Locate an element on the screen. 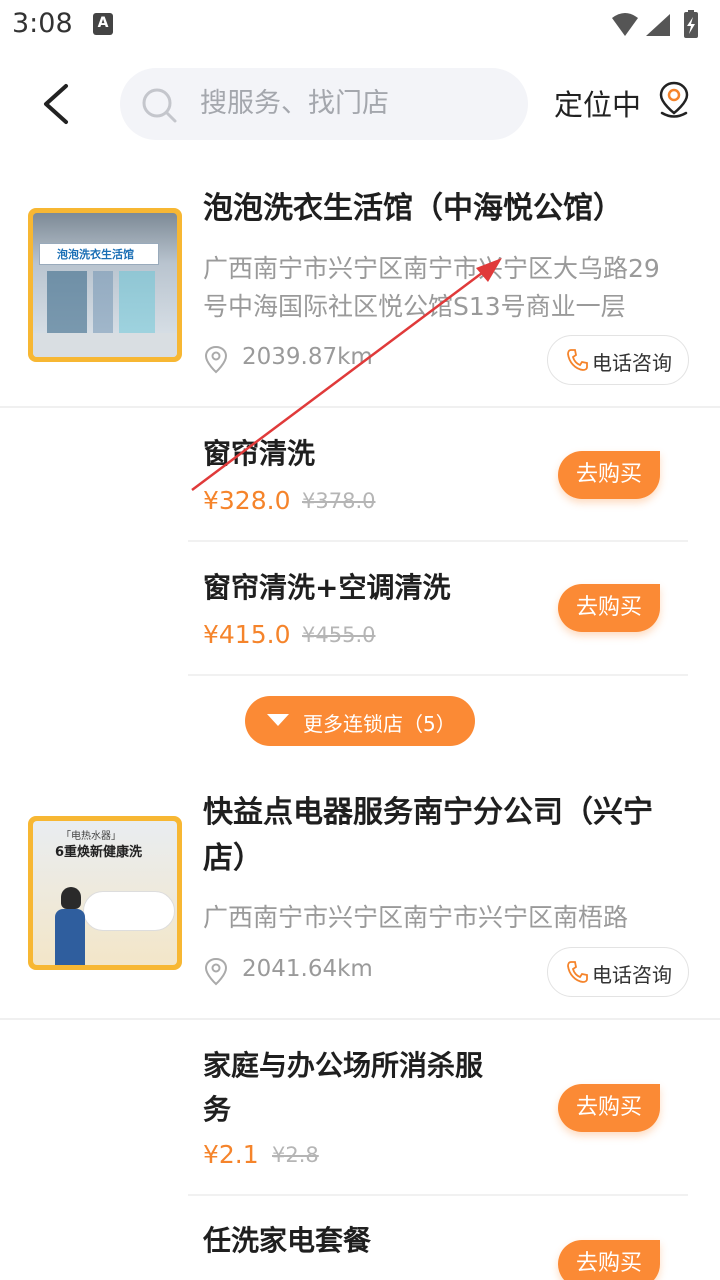 This screenshot has width=720, height=1280. thumb-tag: 「电热水器」 is located at coordinates (91, 836).